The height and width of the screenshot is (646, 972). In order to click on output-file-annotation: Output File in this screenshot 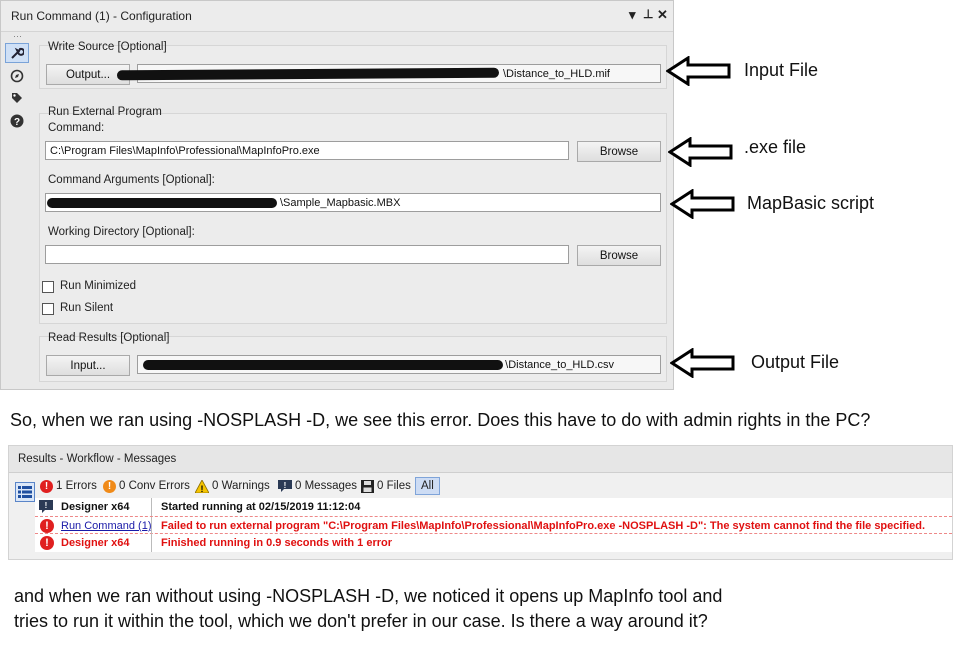, I will do `click(795, 362)`.